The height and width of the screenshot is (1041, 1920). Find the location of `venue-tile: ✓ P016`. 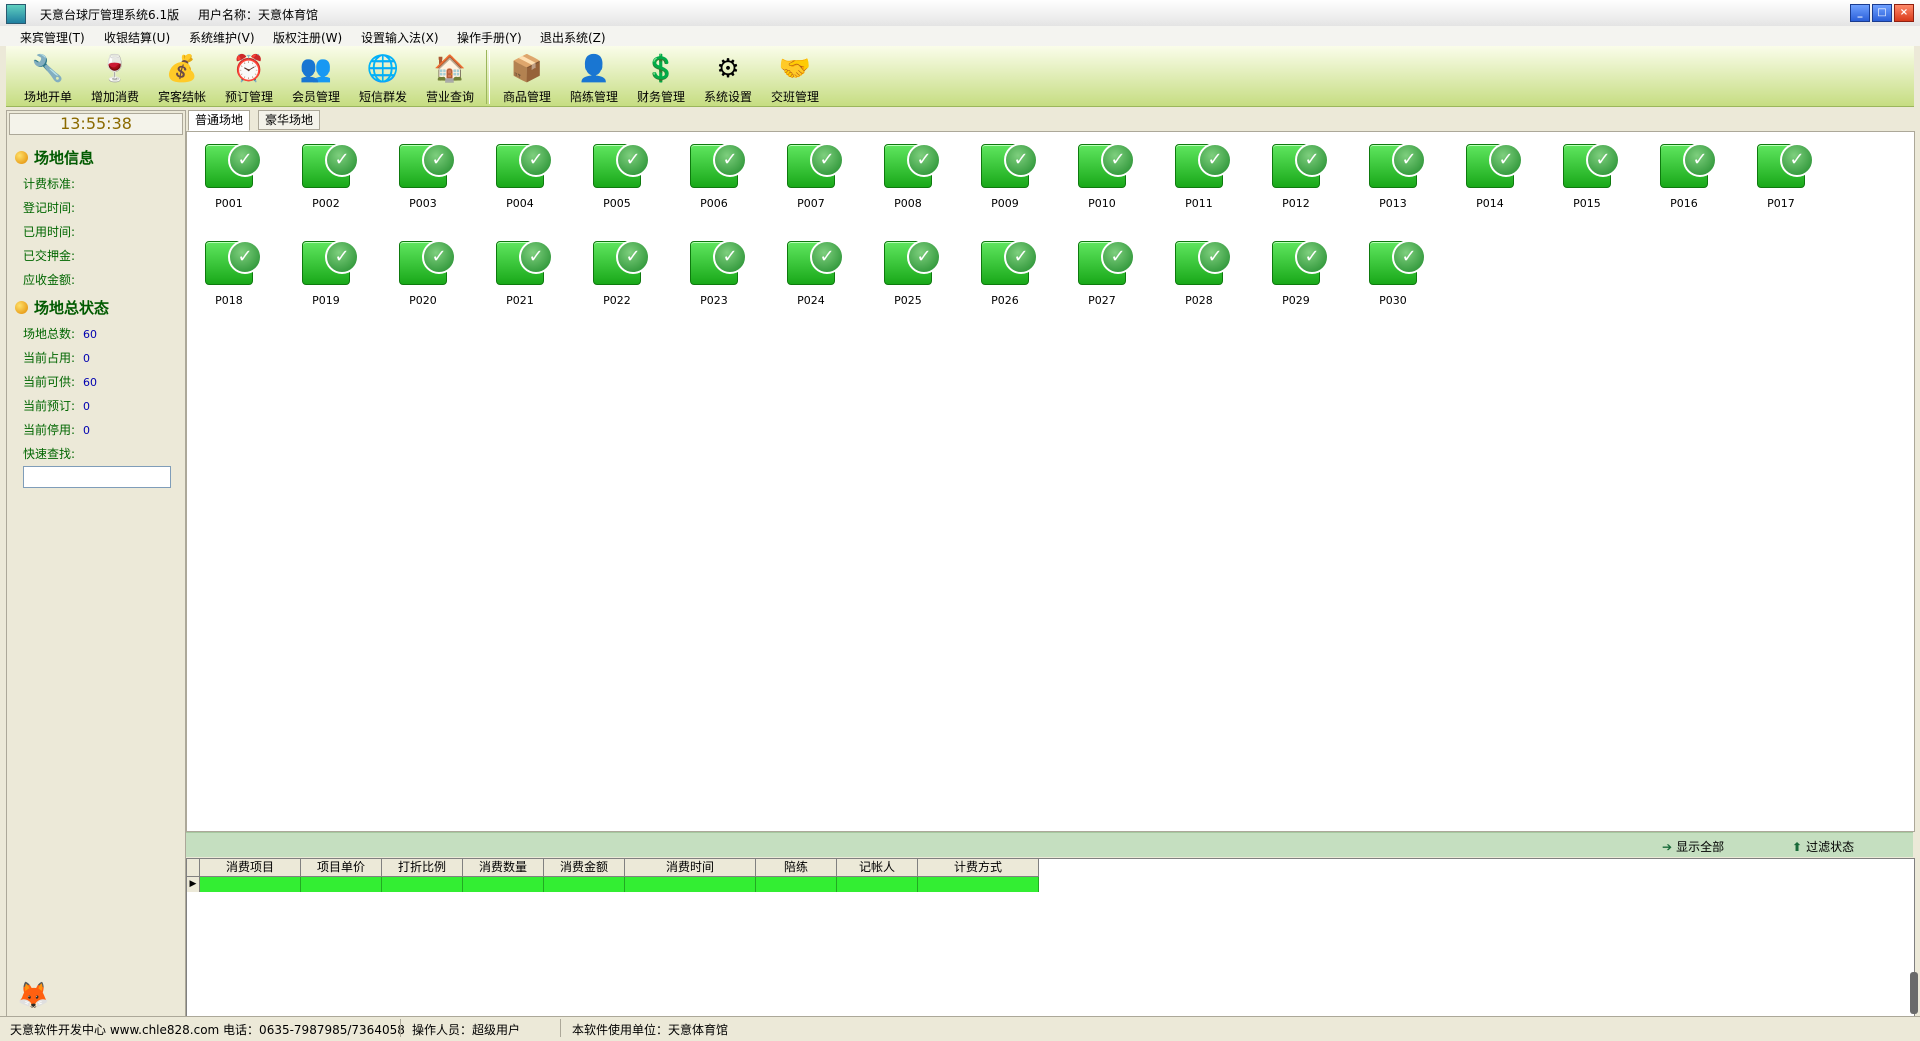

venue-tile: ✓ P016 is located at coordinates (1686, 178).